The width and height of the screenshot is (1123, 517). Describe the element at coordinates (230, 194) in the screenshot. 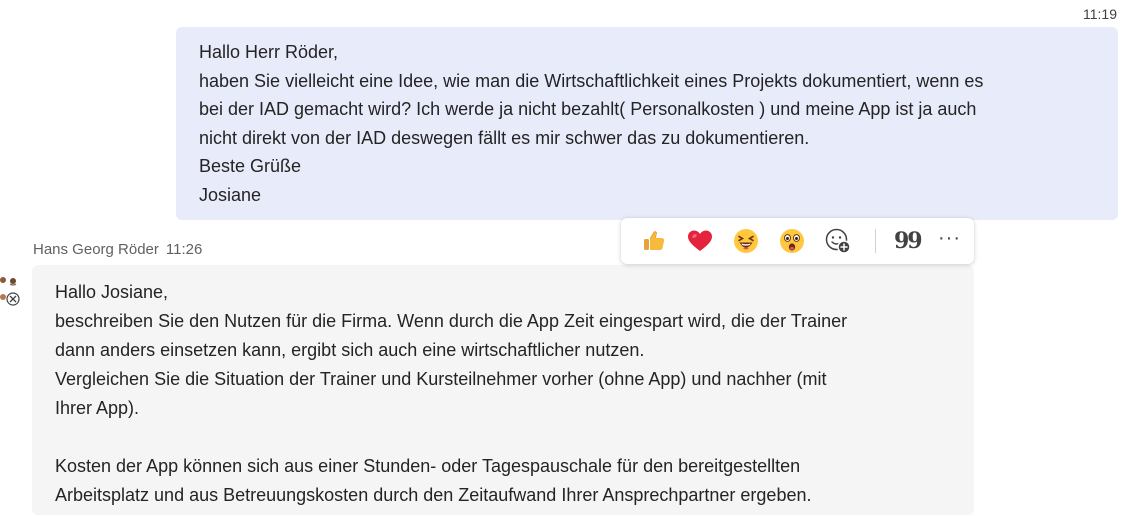

I see `message-line: Josiane` at that location.